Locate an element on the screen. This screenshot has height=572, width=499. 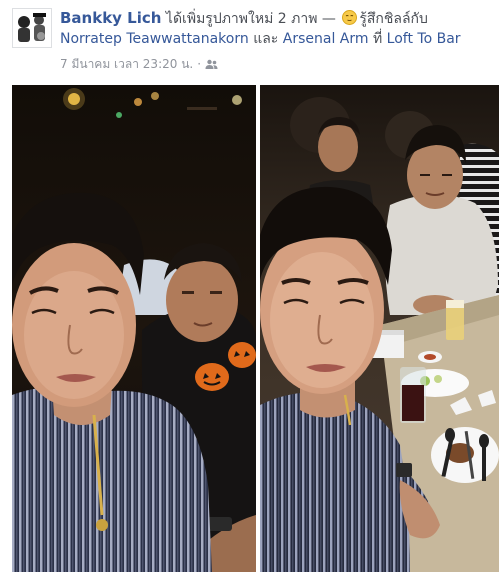
connector-text: และ is located at coordinates (266, 39).